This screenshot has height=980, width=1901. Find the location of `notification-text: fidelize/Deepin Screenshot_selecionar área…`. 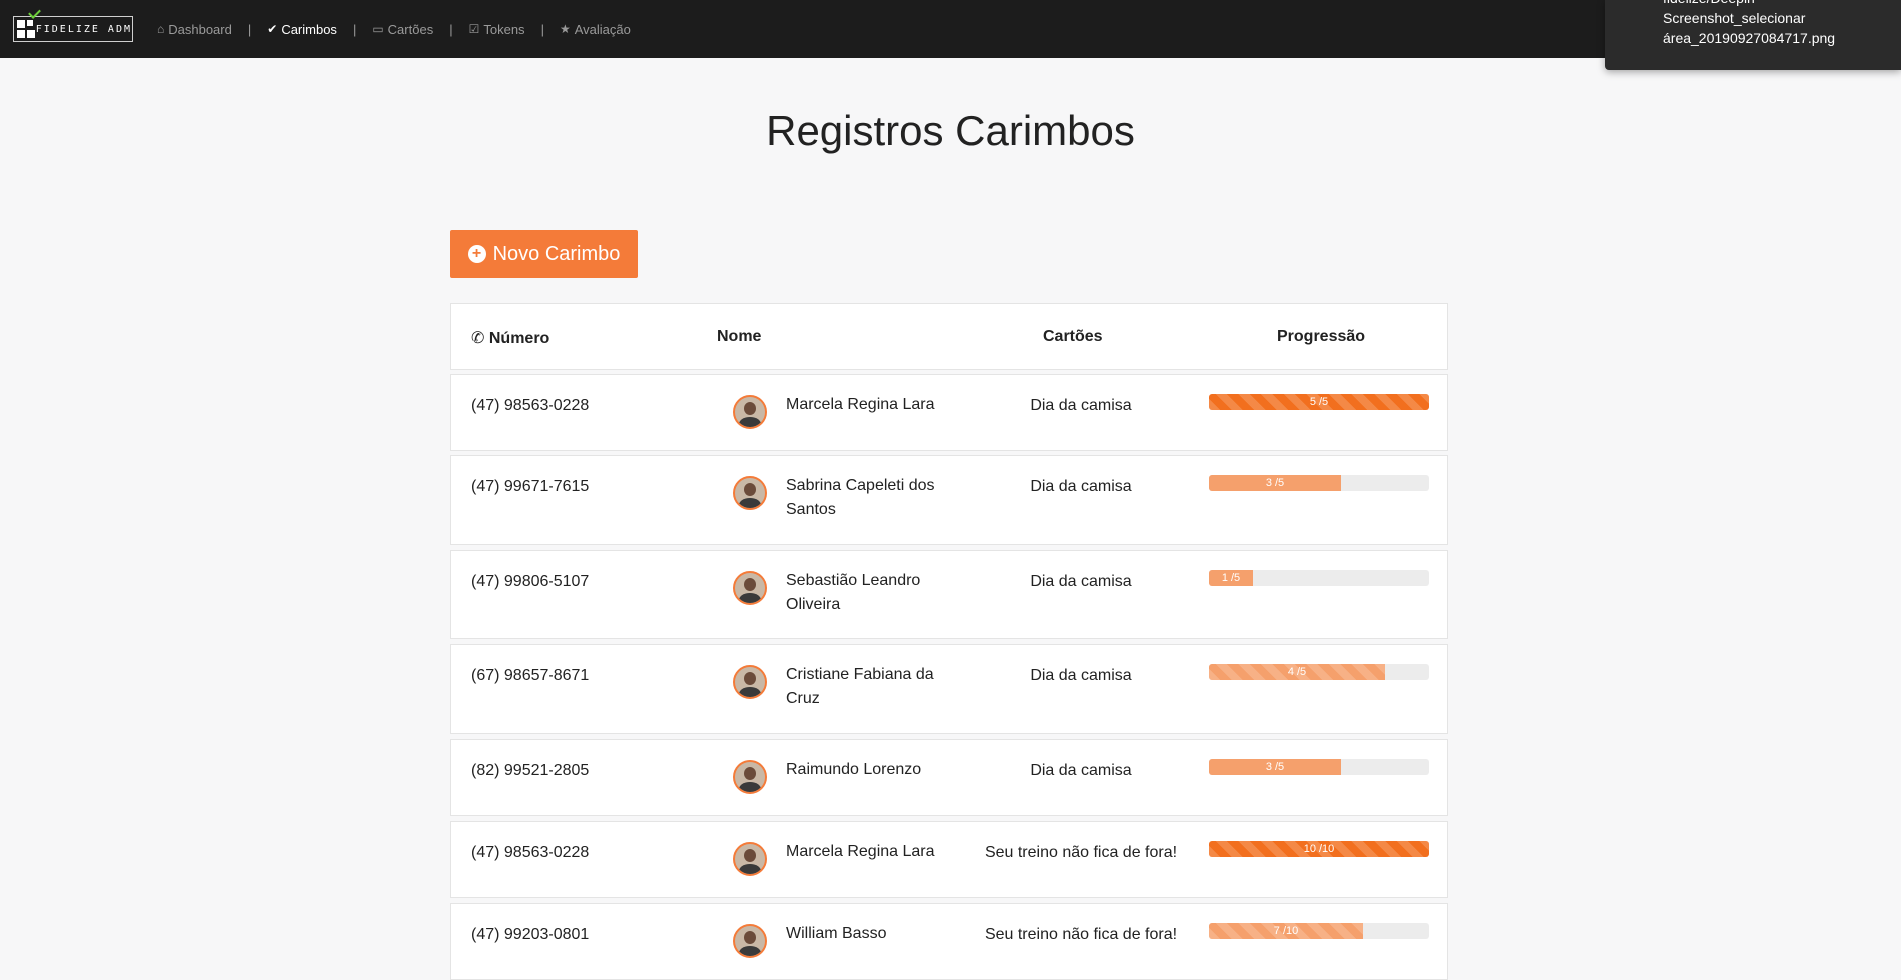

notification-text: fidelize/Deepin Screenshot_selecionar área… is located at coordinates (1778, 24).